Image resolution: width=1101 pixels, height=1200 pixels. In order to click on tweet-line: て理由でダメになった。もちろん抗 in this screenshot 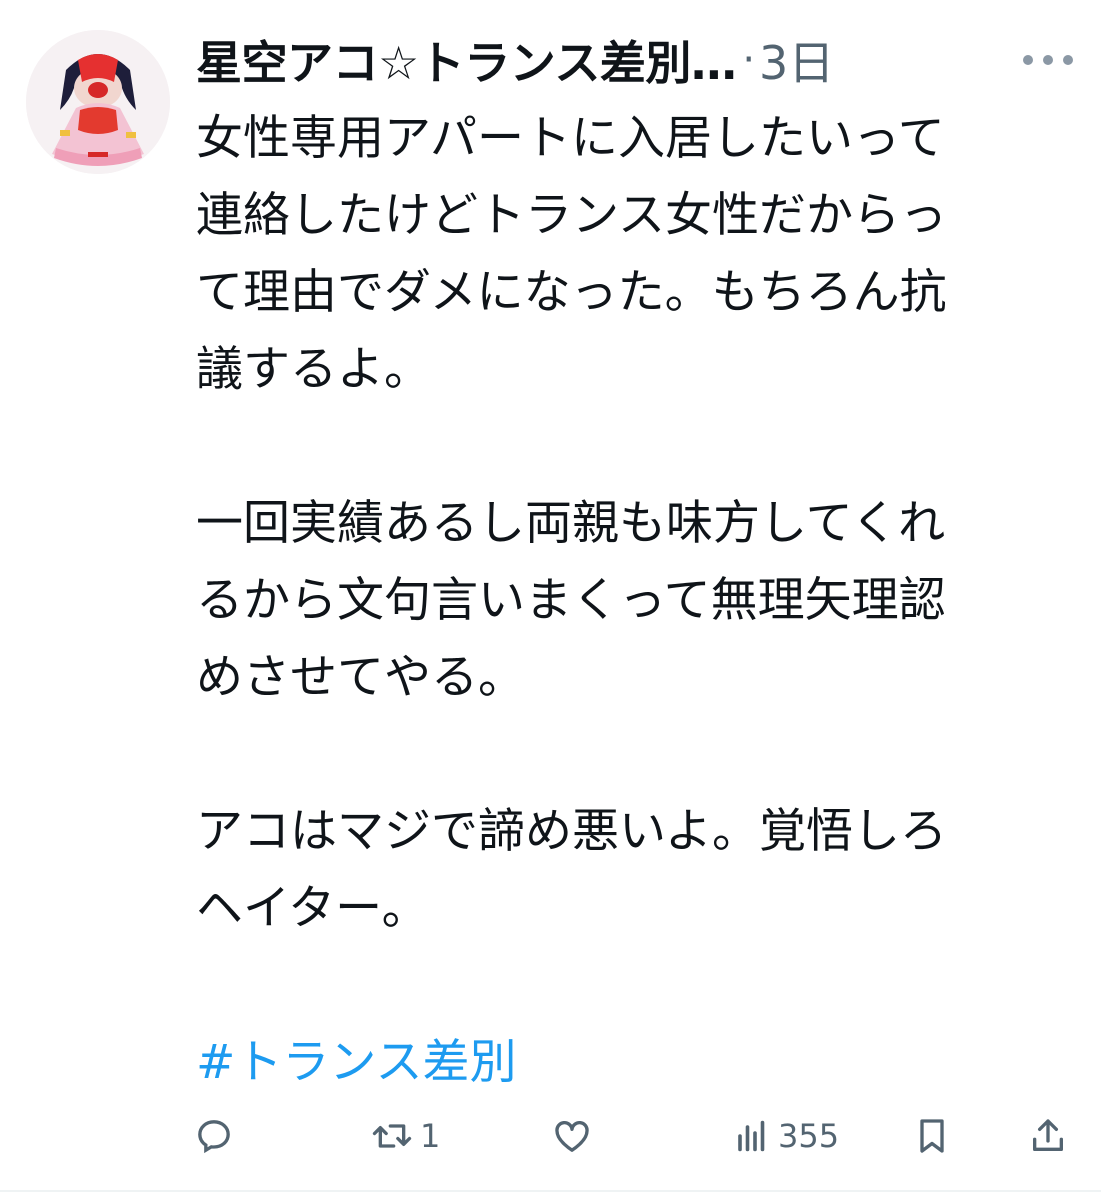, I will do `click(571, 292)`.